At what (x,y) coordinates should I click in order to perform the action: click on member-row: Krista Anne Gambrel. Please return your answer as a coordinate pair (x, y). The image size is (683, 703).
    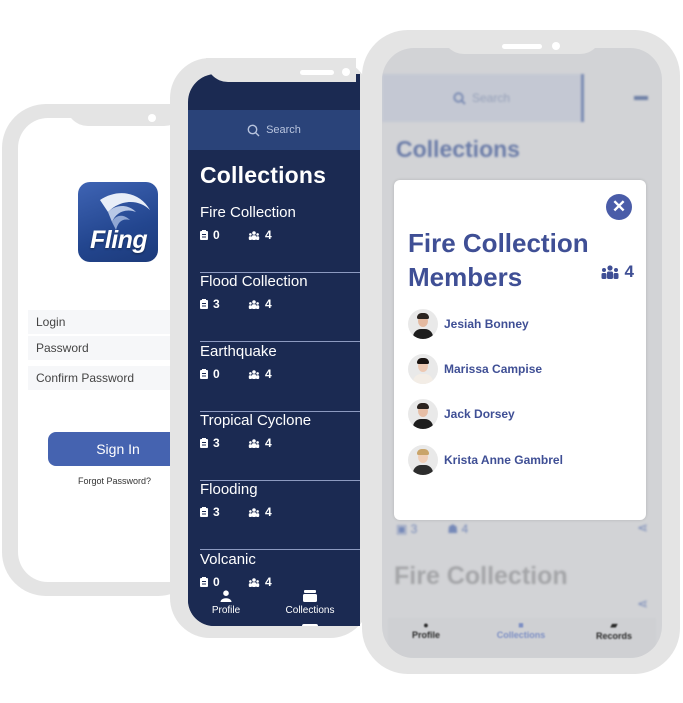
    Looking at the image, I should click on (523, 460).